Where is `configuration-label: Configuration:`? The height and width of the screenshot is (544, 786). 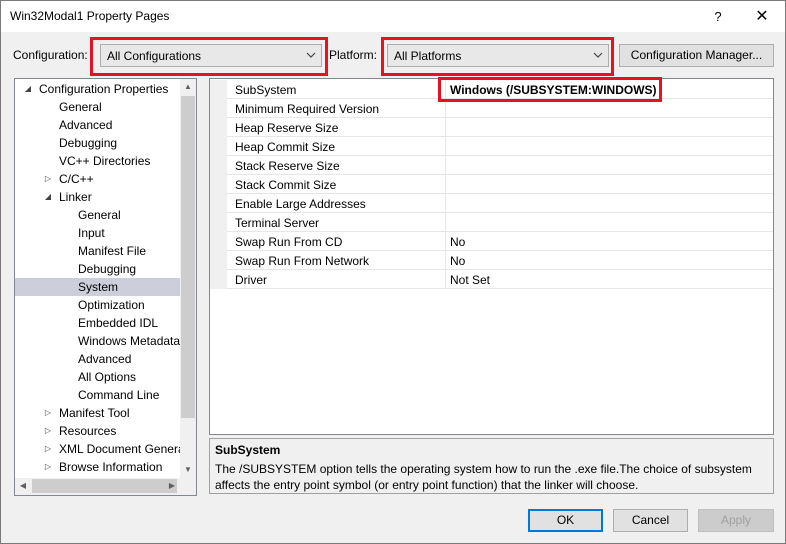
configuration-label: Configuration: is located at coordinates (50, 55).